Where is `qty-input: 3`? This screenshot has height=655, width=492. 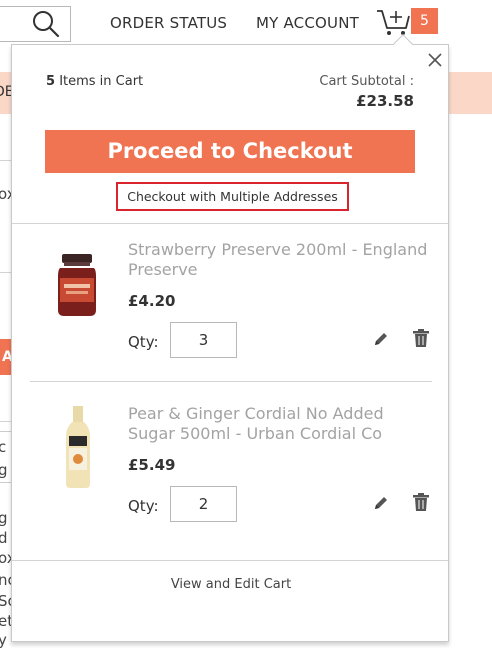
qty-input: 3 is located at coordinates (203, 340).